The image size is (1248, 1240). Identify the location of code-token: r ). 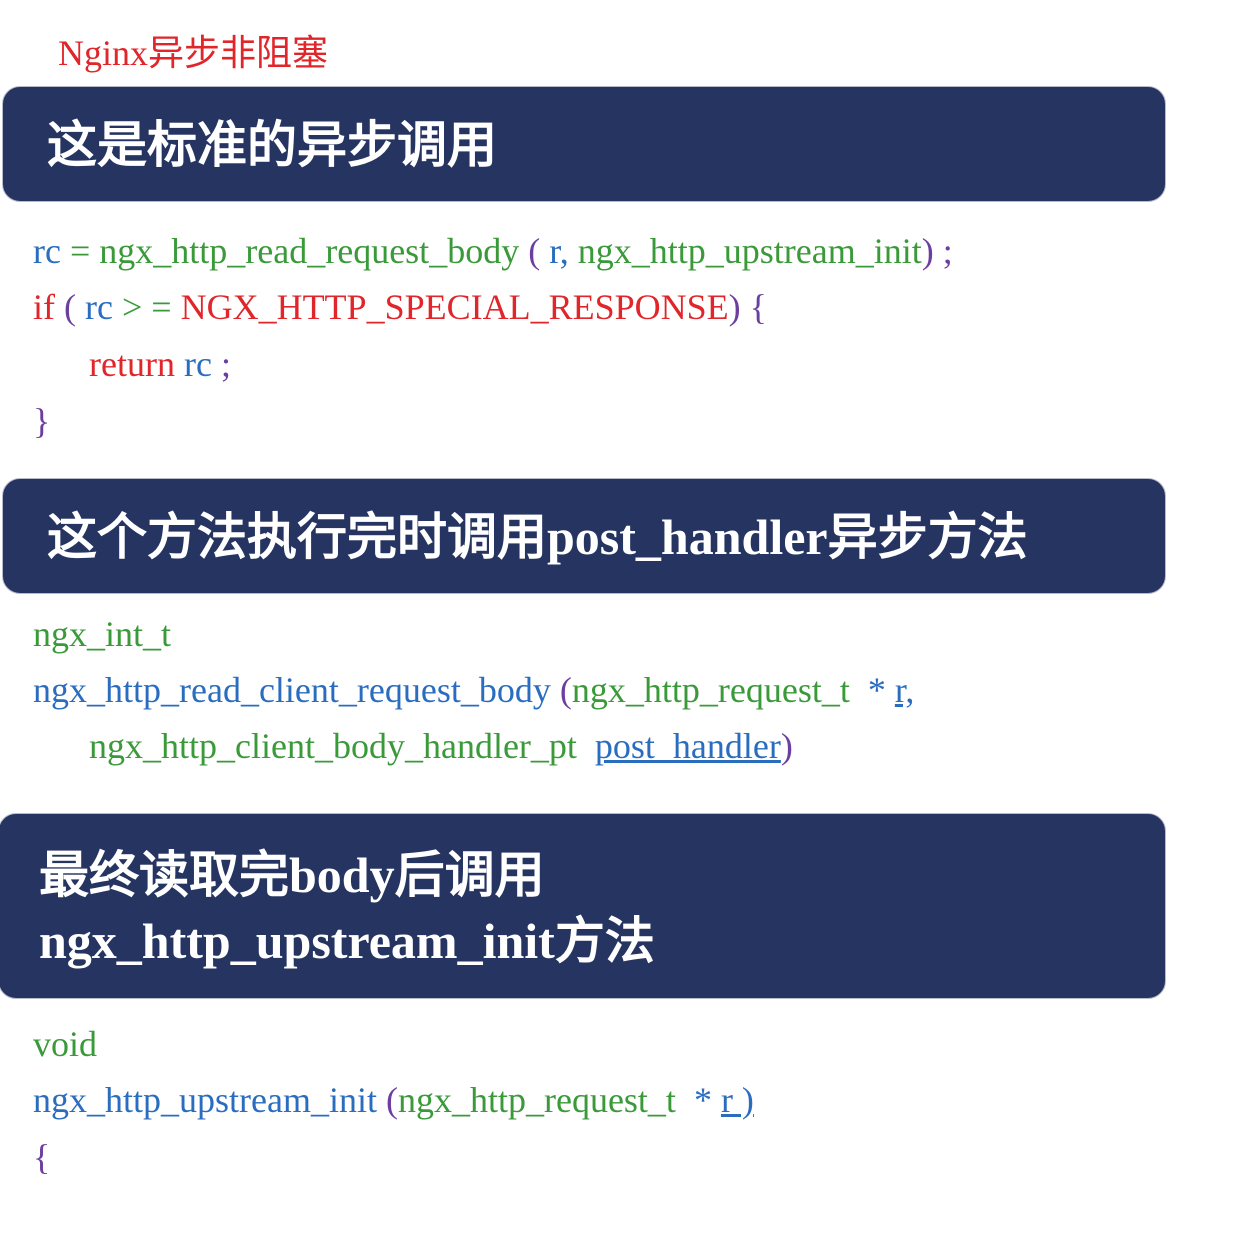
(737, 1100).